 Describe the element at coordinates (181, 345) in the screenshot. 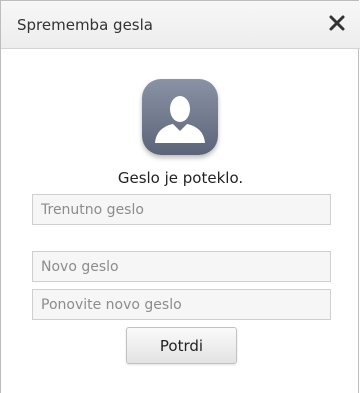

I see `confirm-button: Potrdi` at that location.